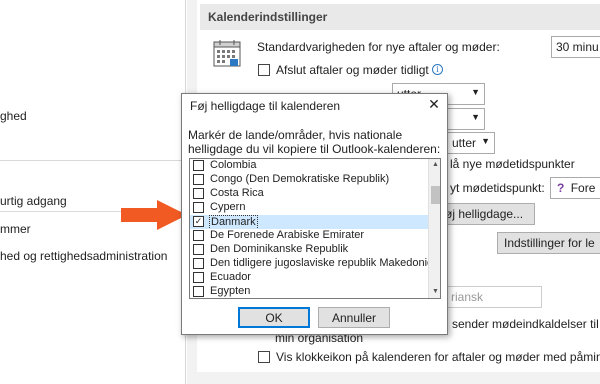  What do you see at coordinates (575, 47) in the screenshot?
I see `default-duration-select: 30 minu` at bounding box center [575, 47].